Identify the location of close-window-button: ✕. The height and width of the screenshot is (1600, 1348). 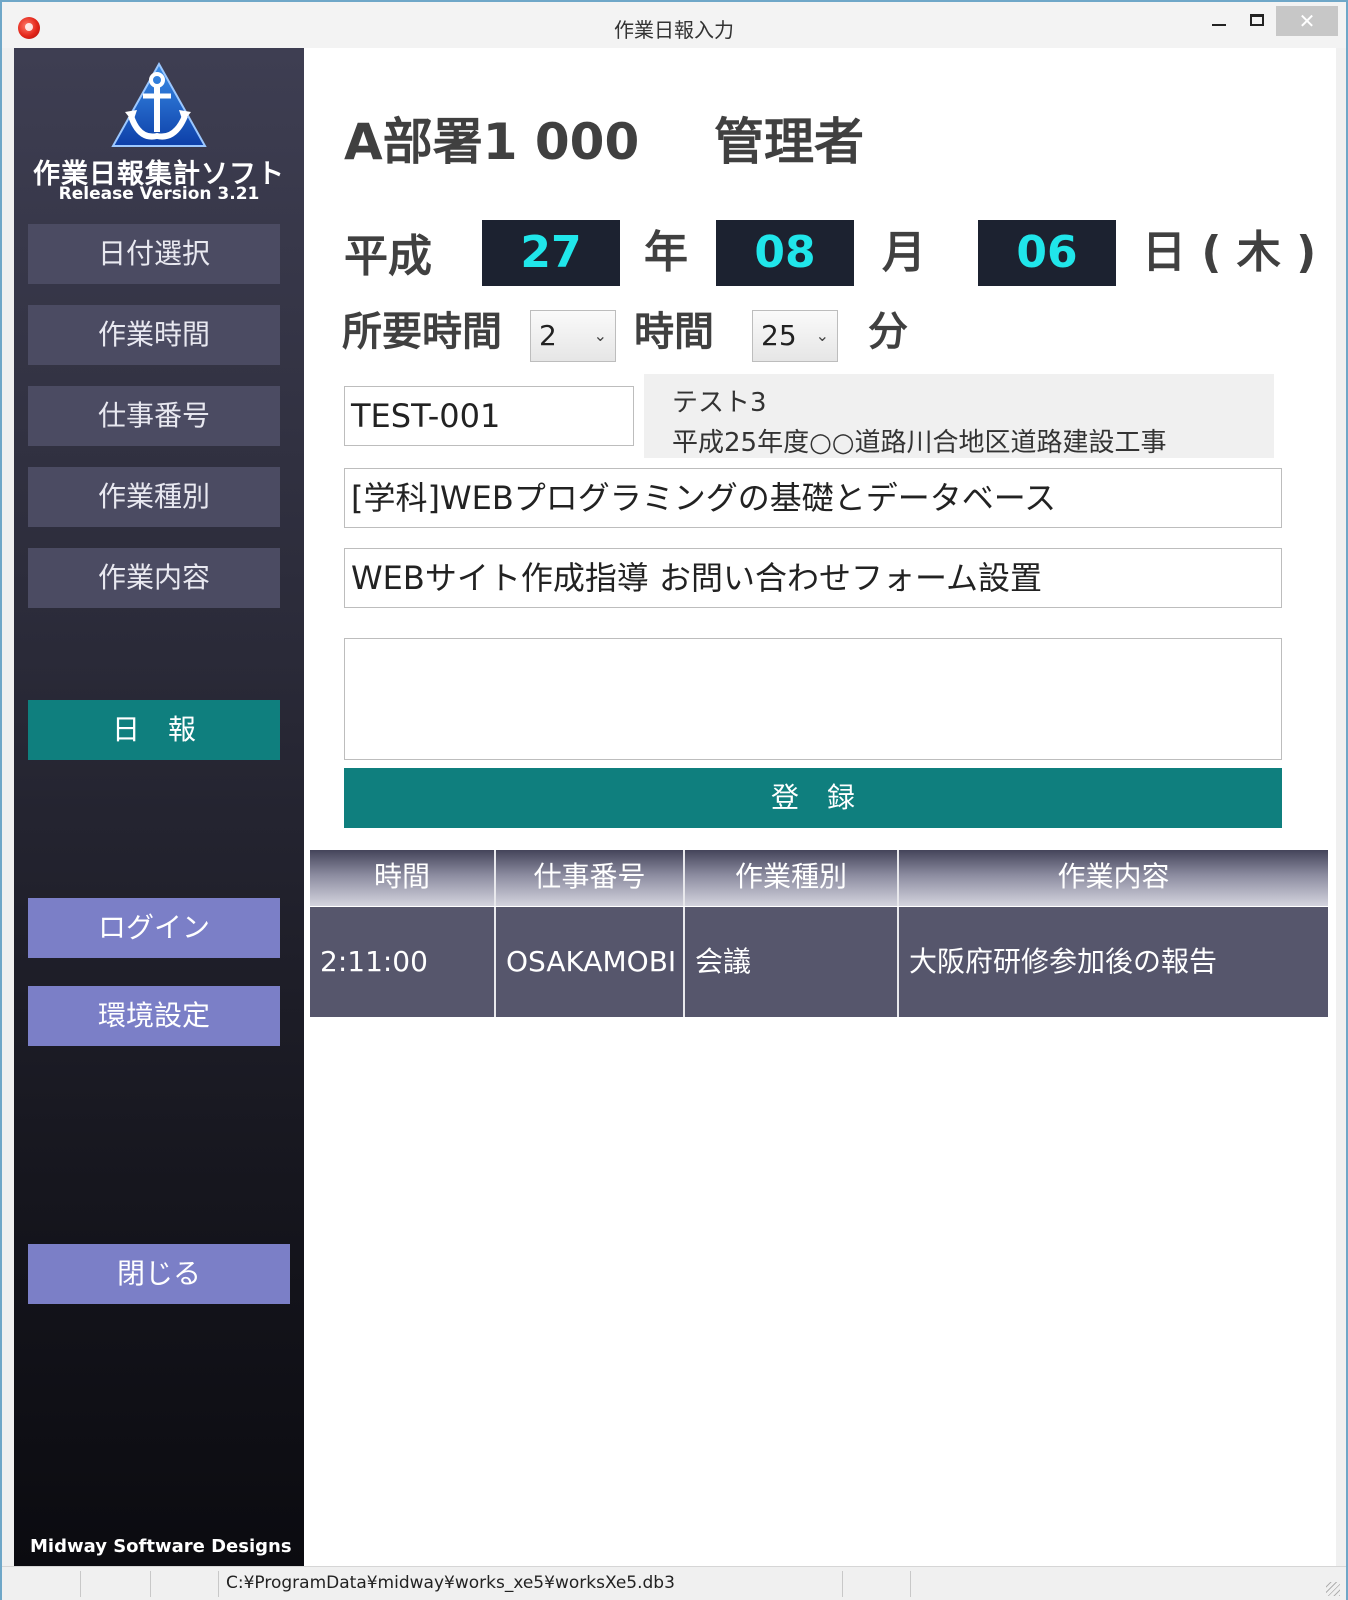
(1307, 21).